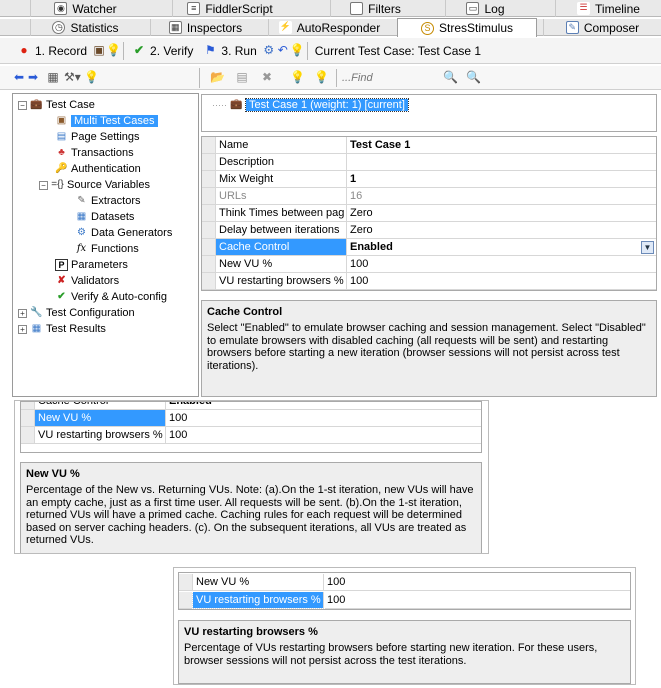 The height and width of the screenshot is (688, 661). What do you see at coordinates (24, 50) in the screenshot?
I see `record-icon: ●` at bounding box center [24, 50].